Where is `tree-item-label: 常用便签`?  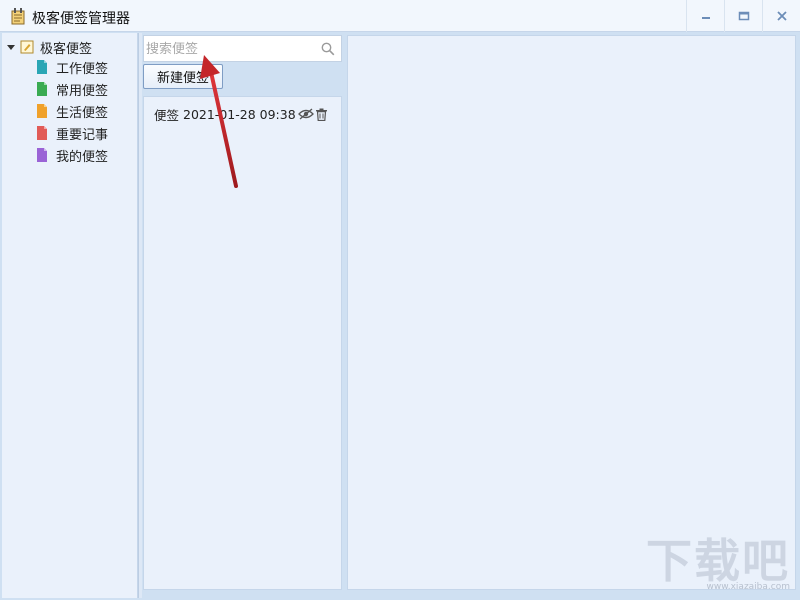
tree-item-label: 常用便签 is located at coordinates (82, 91).